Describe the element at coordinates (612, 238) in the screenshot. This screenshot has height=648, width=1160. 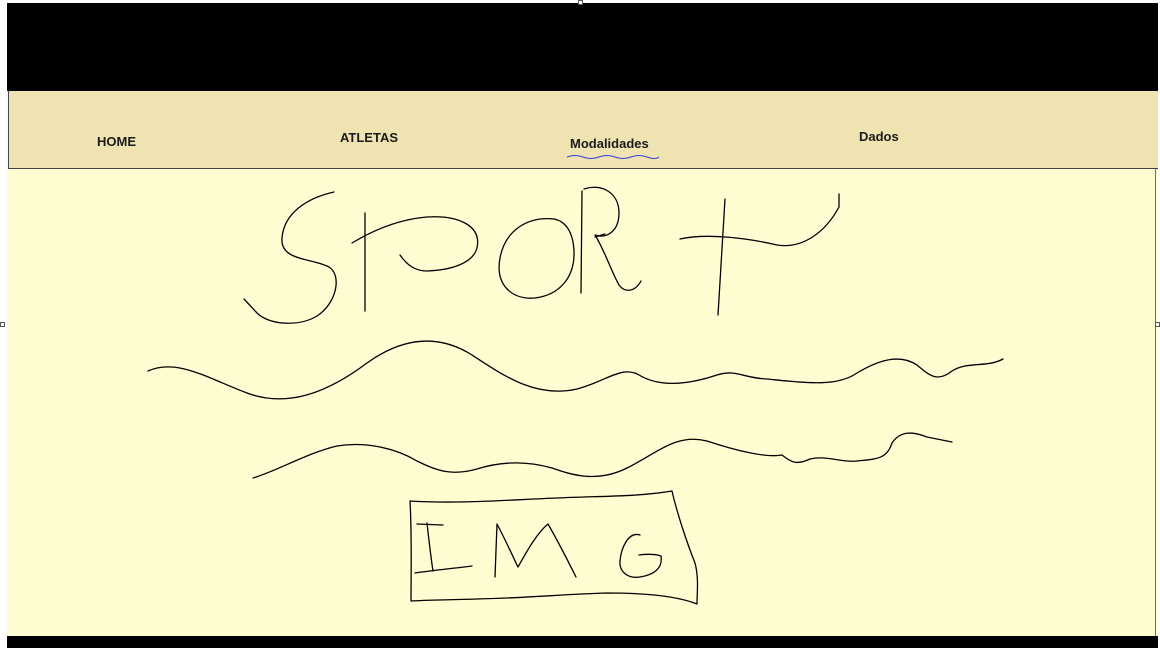
I see `sketch-letter-r-bowl` at that location.